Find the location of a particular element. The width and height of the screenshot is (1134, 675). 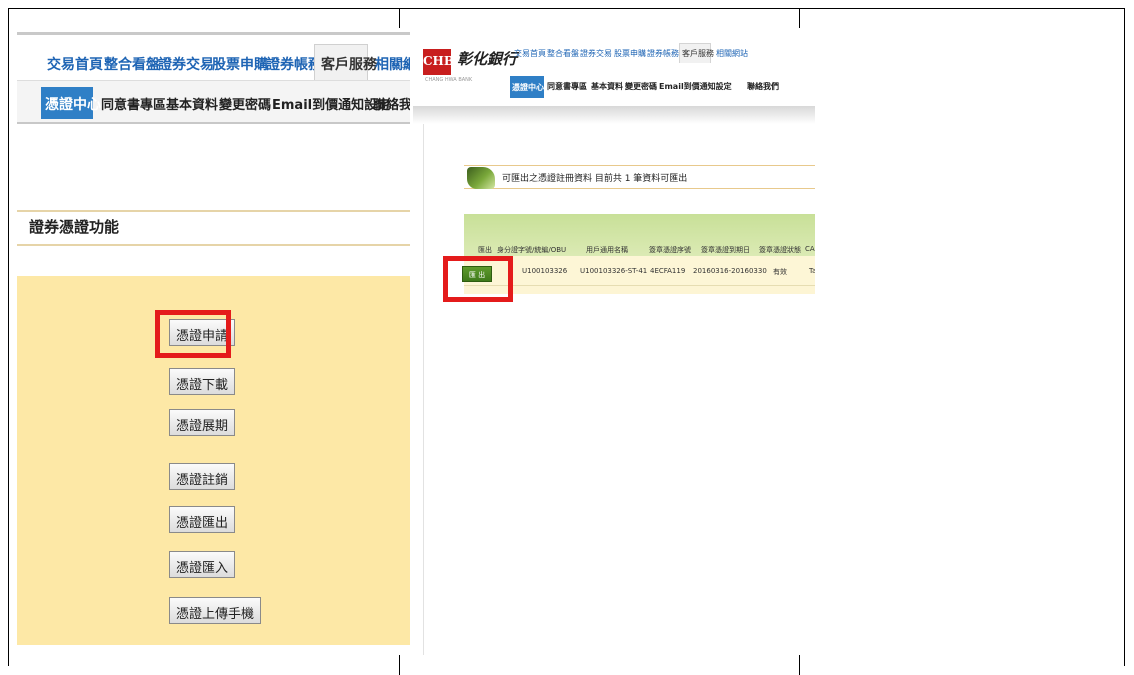

main-nav: 交易首頁 整合看盤 證券交易 股票申購 證券帳務 客戶服務 相關網站 is located at coordinates (213, 60).